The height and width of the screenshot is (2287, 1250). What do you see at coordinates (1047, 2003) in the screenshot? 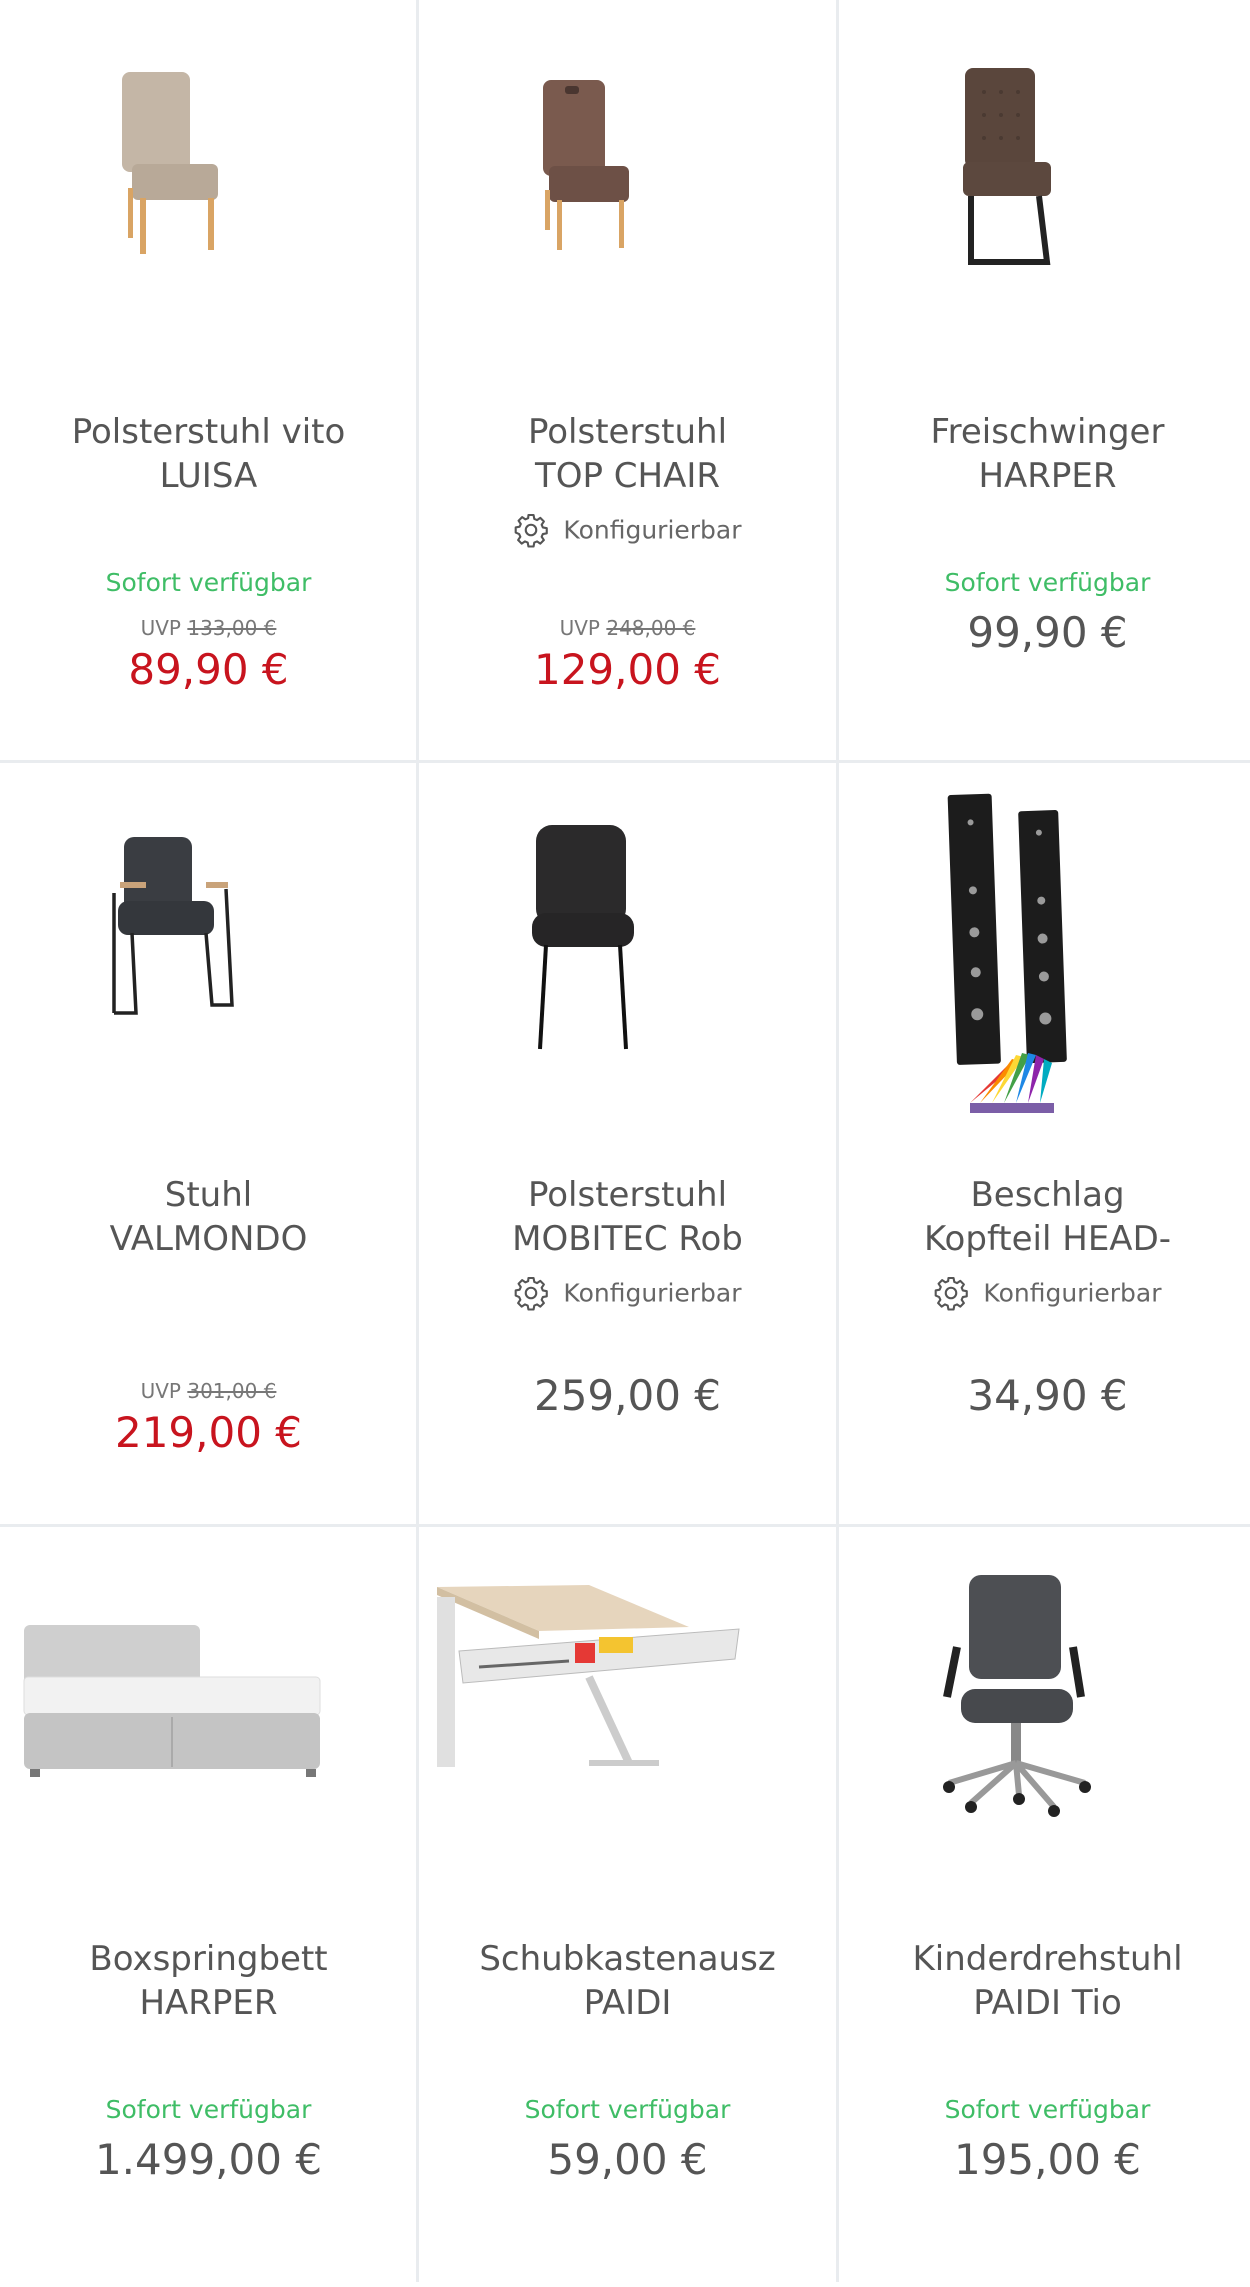
I see `product-title-line: PAIDI Tio` at bounding box center [1047, 2003].